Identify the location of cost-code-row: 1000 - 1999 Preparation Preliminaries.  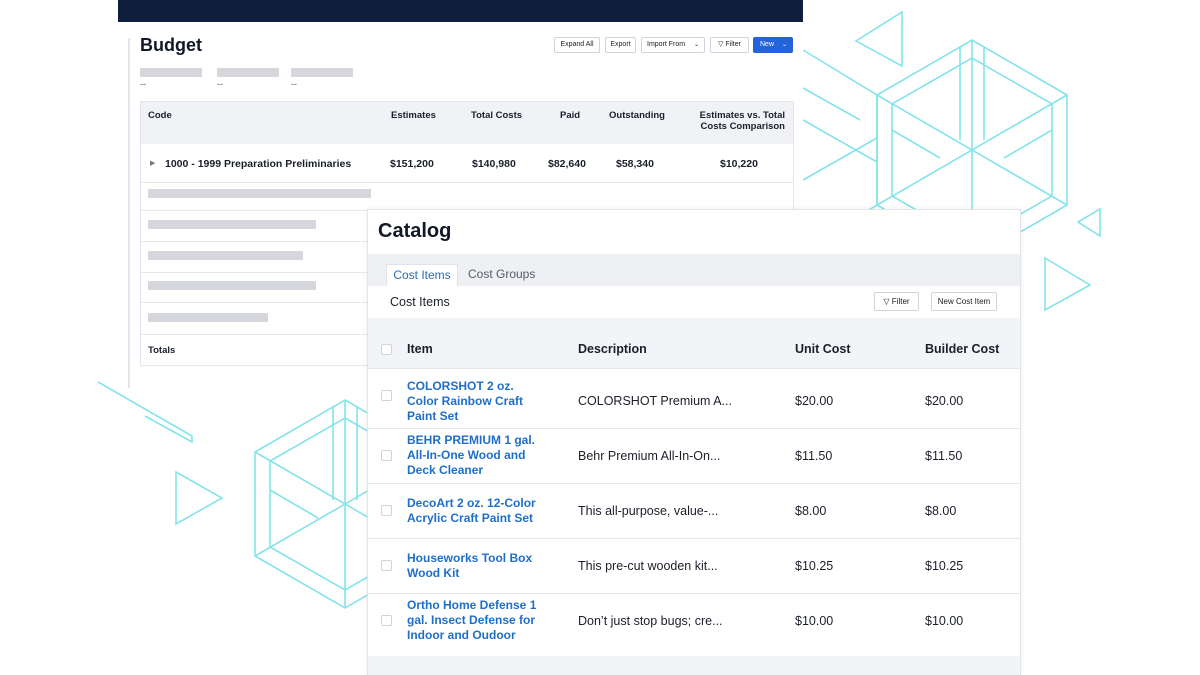
(258, 164).